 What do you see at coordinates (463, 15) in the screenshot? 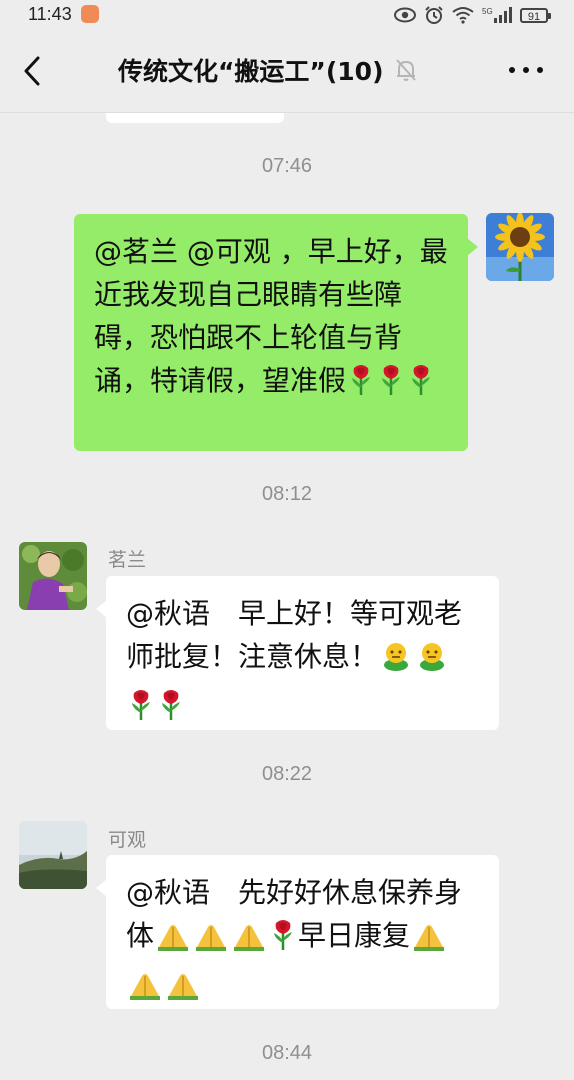
I see `wifi-icon` at bounding box center [463, 15].